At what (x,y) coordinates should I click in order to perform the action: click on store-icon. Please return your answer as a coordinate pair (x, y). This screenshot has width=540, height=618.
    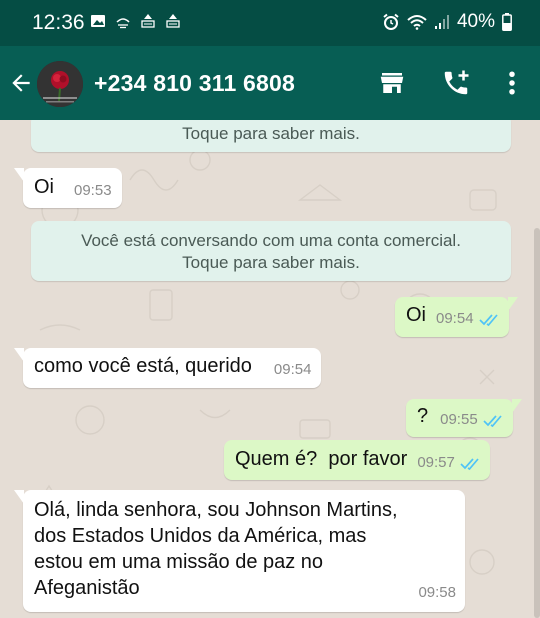
    Looking at the image, I should click on (392, 83).